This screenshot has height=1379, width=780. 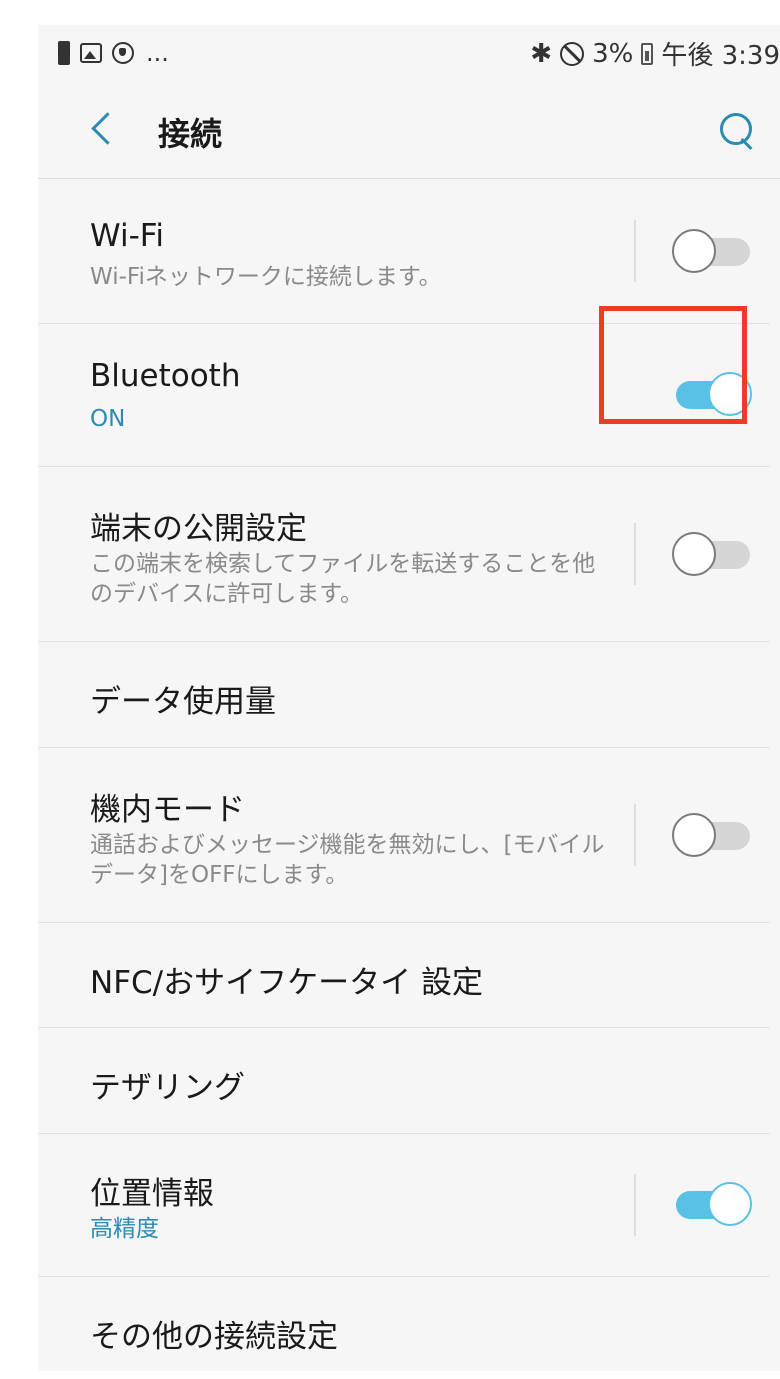 What do you see at coordinates (214, 1337) in the screenshot?
I see `item-title: その他の接続設定` at bounding box center [214, 1337].